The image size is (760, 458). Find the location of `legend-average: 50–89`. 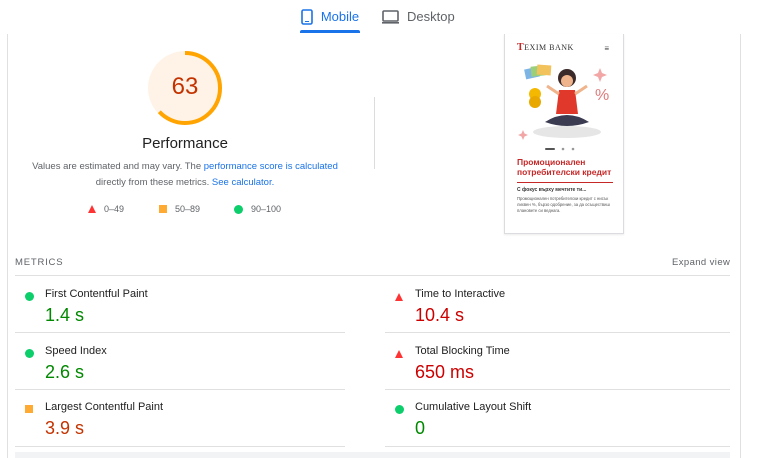

legend-average: 50–89 is located at coordinates (179, 209).